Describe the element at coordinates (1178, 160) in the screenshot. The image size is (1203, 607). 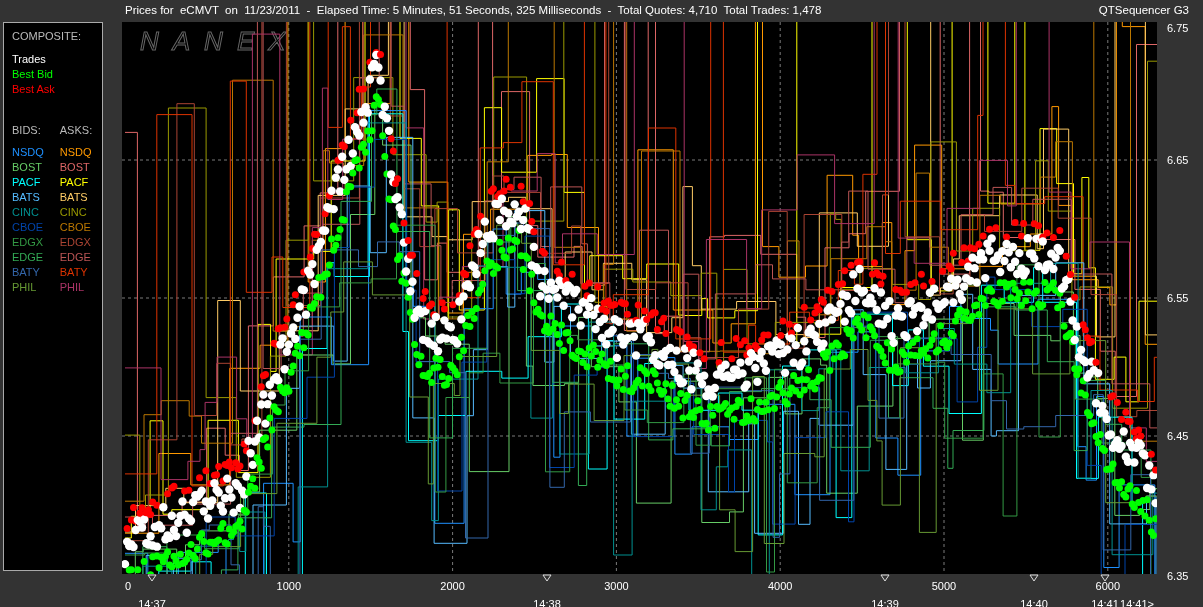
I see `price-label: 6.65` at that location.